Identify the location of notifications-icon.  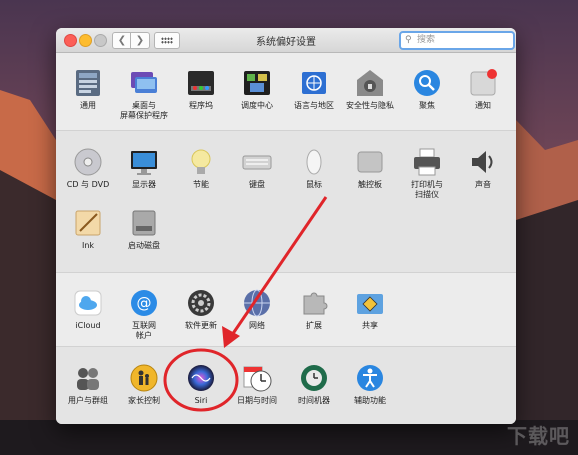
(483, 83).